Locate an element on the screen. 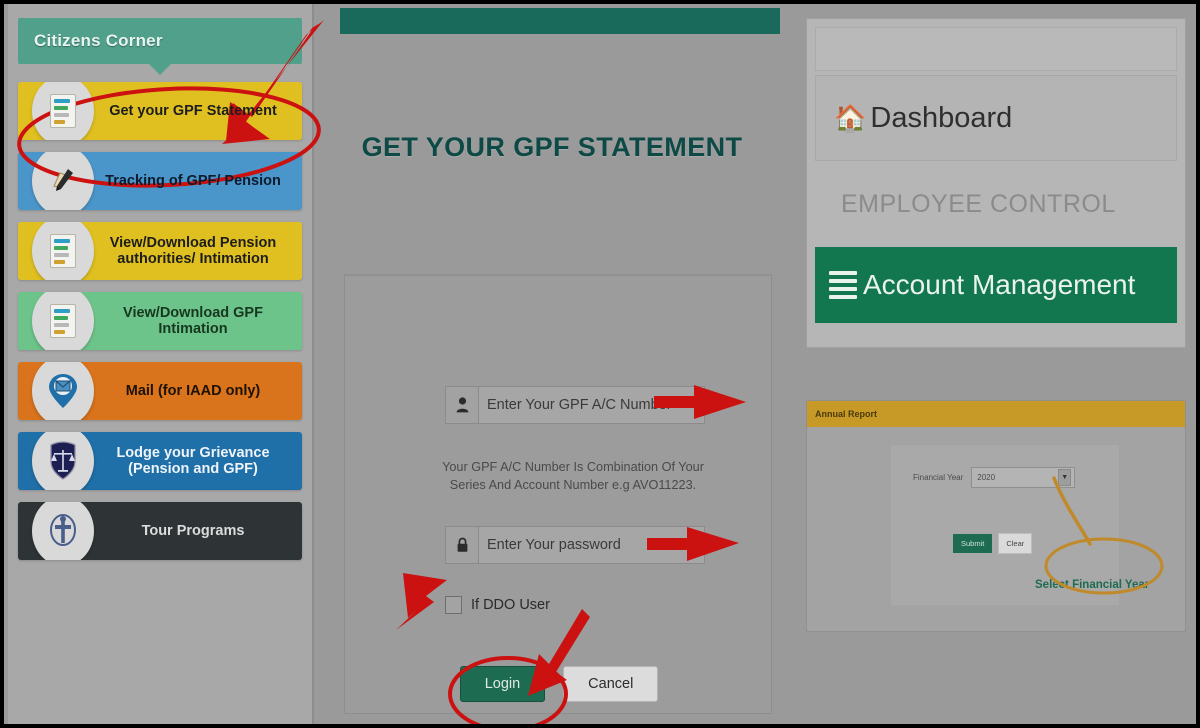 The height and width of the screenshot is (728, 1200). password-field-row is located at coordinates (575, 545).